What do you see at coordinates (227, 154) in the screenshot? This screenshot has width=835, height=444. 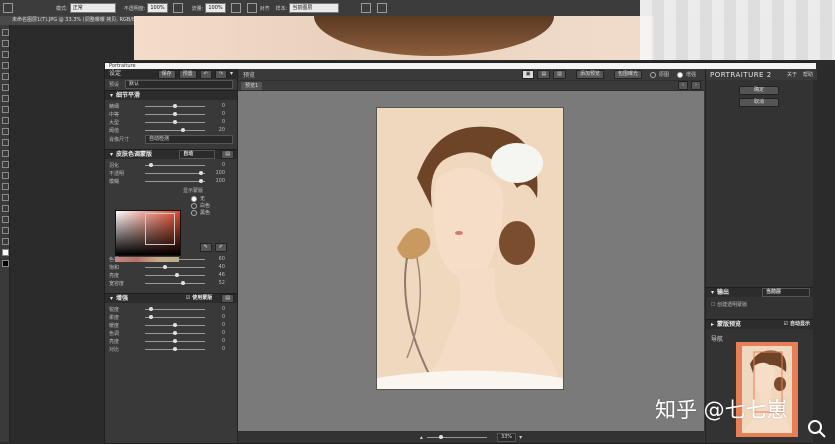 I see `skin-picker-button: ▤` at bounding box center [227, 154].